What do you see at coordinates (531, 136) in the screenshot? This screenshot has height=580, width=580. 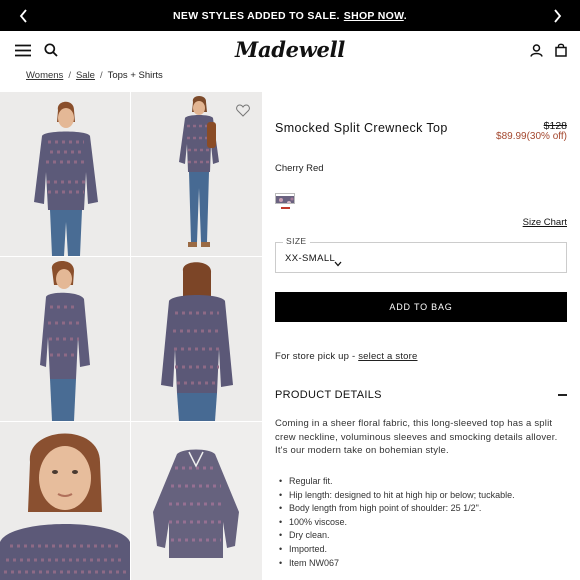 I see `sale-price: $89.99(30% off)` at bounding box center [531, 136].